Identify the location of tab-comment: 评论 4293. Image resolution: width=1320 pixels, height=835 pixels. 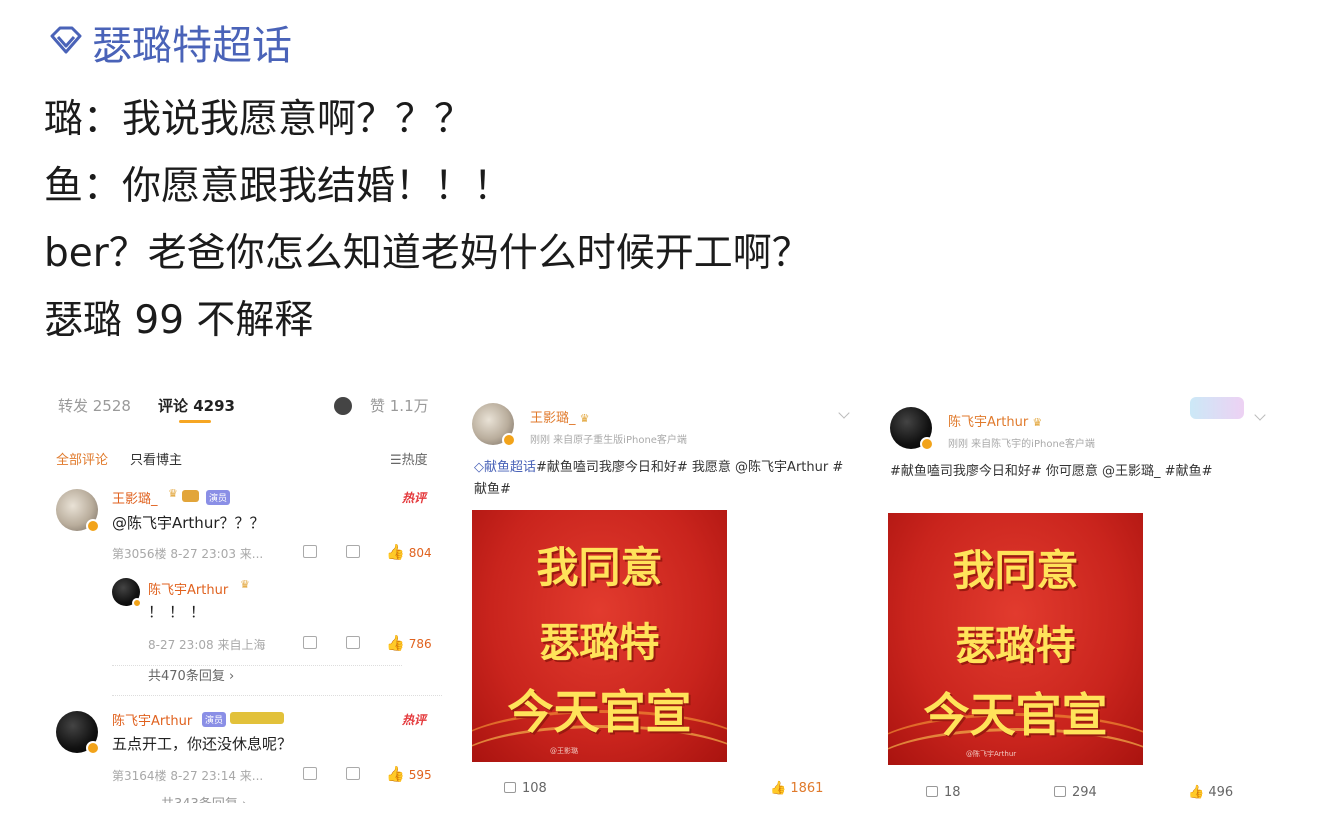
(196, 405).